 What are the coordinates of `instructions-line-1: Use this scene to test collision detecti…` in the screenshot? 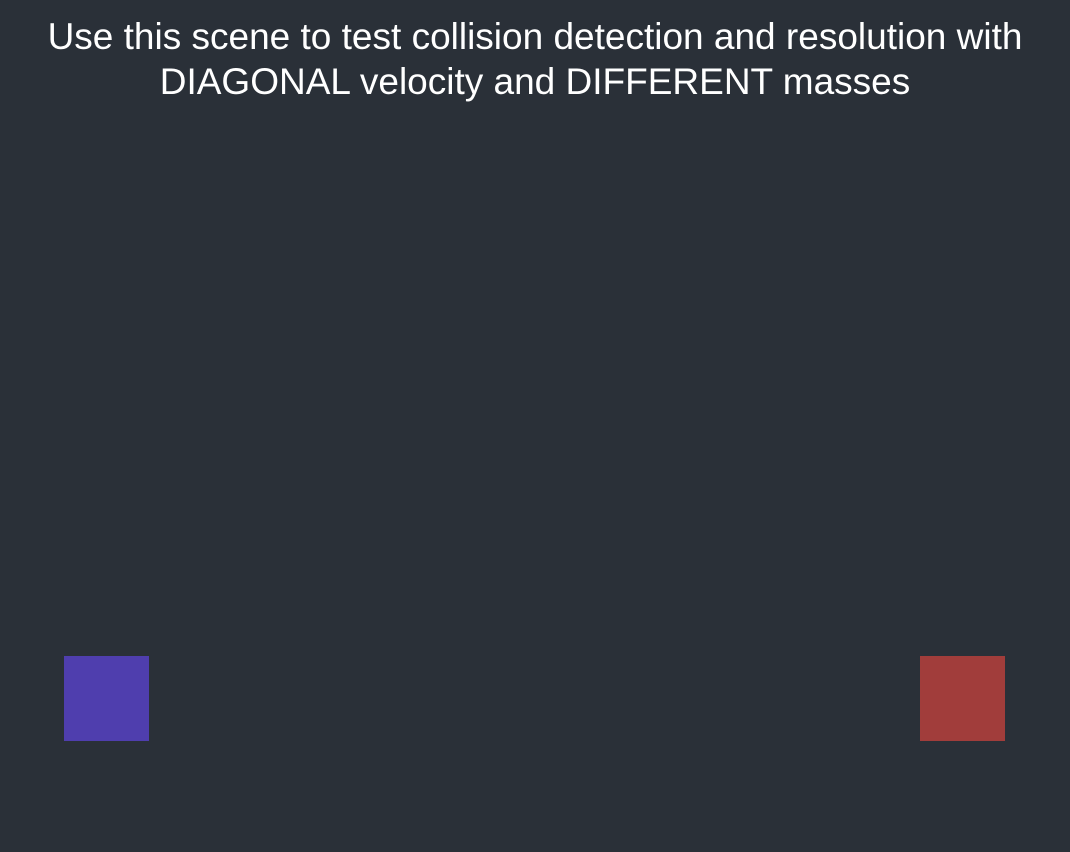 It's located at (535, 36).